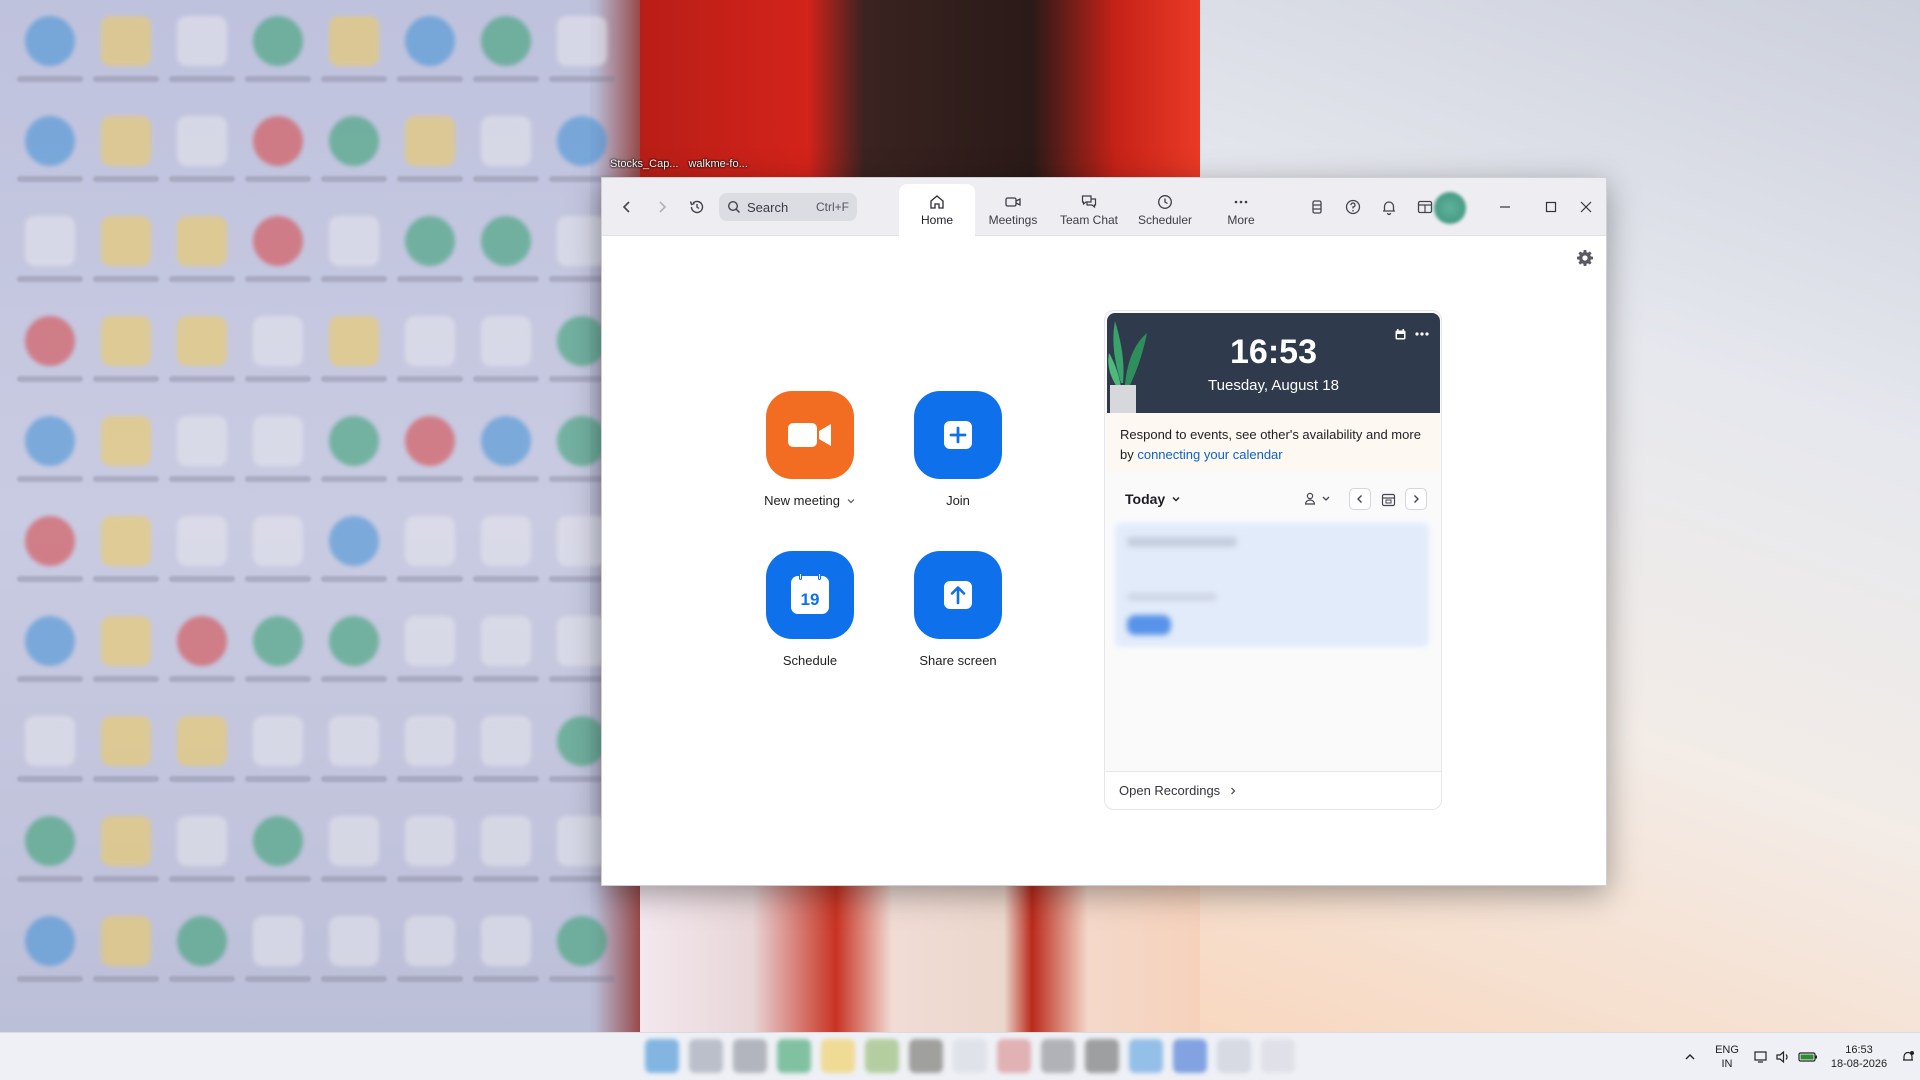 Image resolution: width=1920 pixels, height=1080 pixels. Describe the element at coordinates (958, 435) in the screenshot. I see `join-tile` at that location.